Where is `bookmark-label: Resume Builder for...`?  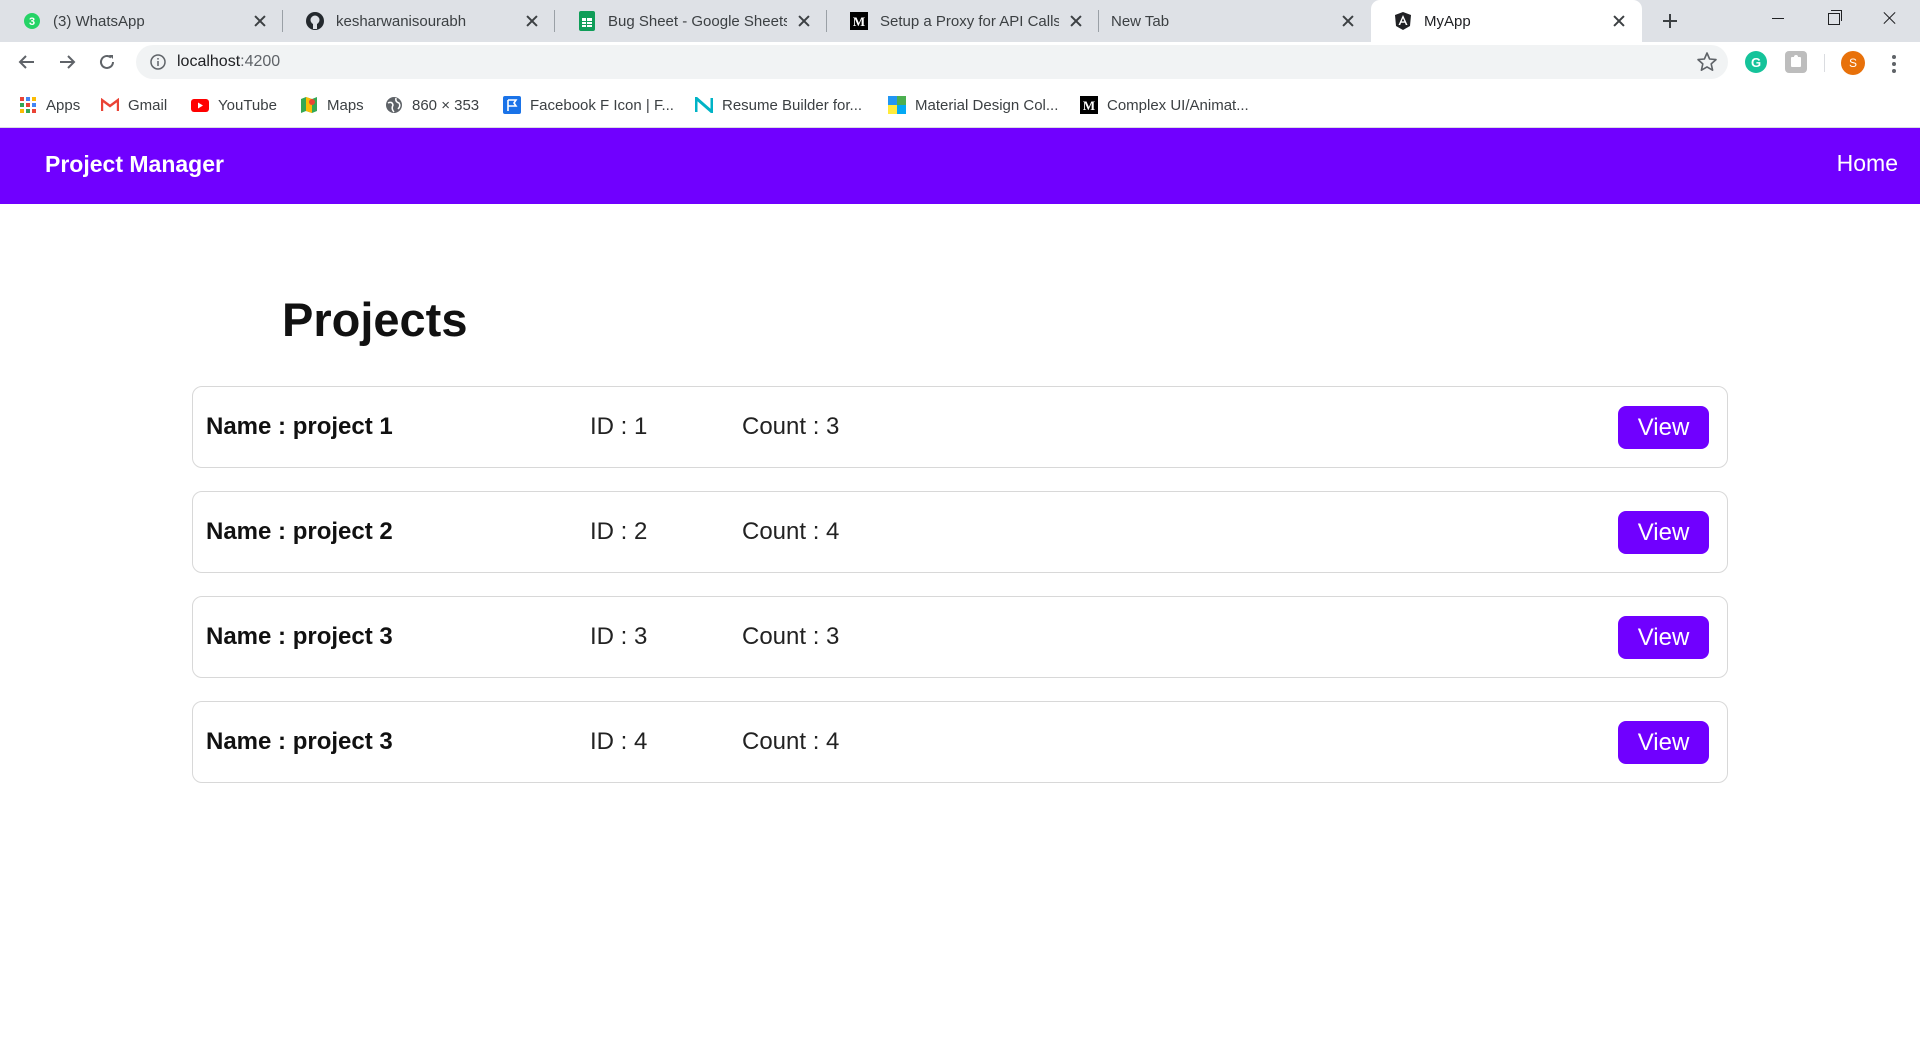
bookmark-label: Resume Builder for... is located at coordinates (792, 105).